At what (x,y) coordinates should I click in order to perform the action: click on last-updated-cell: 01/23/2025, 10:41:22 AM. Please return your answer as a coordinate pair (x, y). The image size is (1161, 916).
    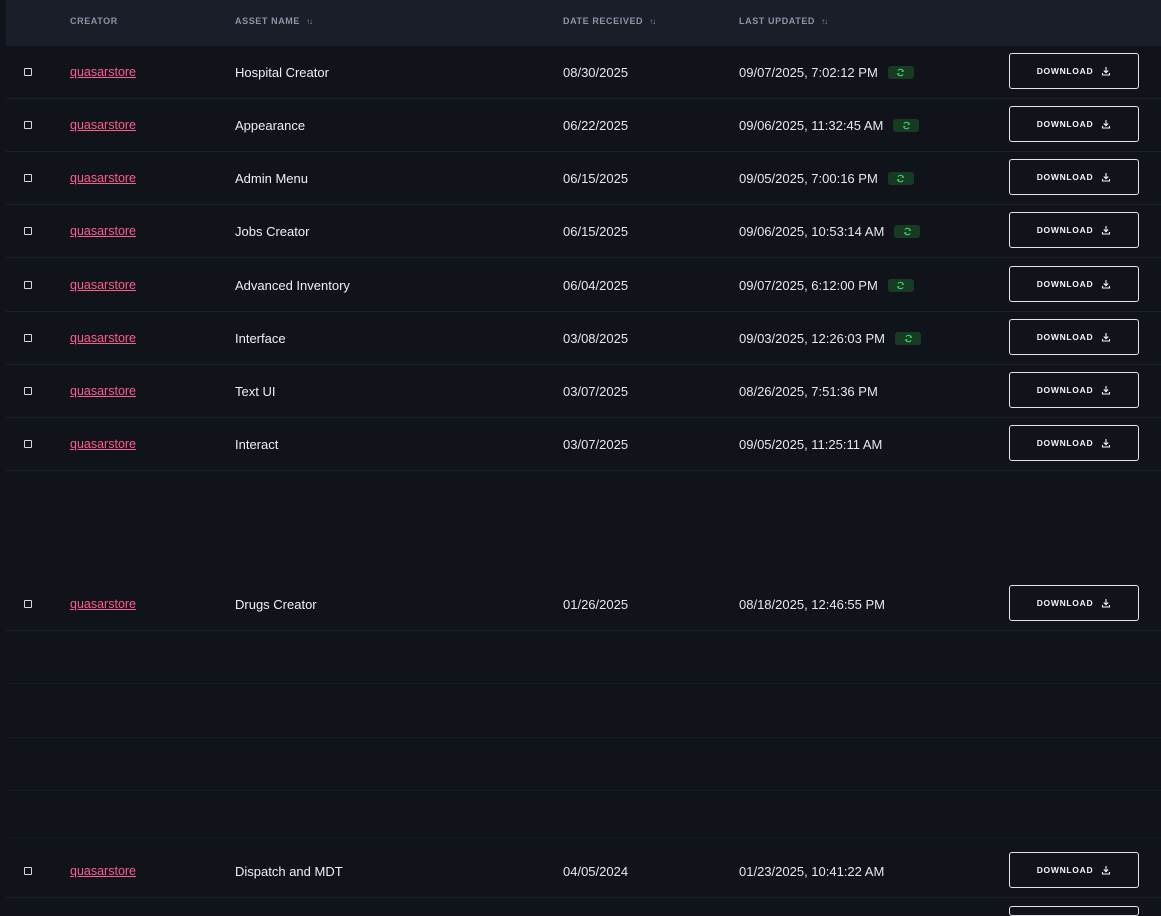
    Looking at the image, I should click on (811, 871).